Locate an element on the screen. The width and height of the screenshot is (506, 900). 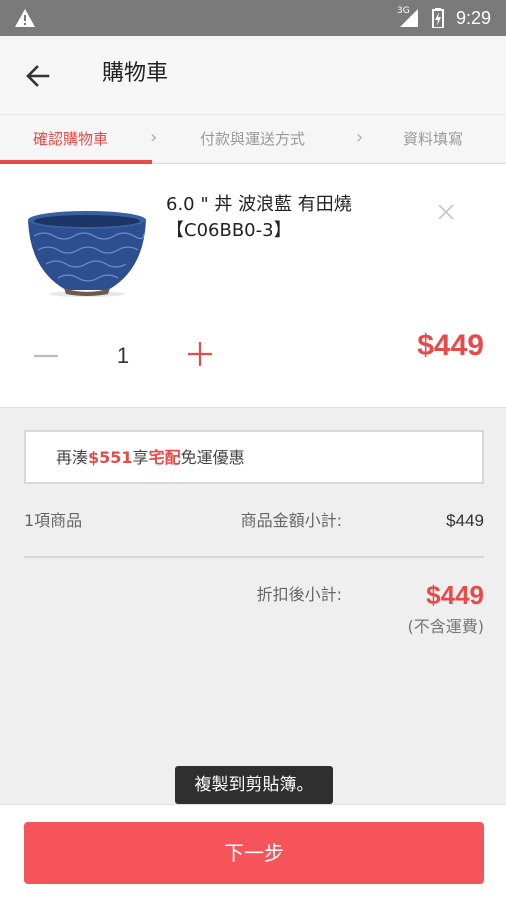
shipping-excluded-note: (不含運費) is located at coordinates (446, 626).